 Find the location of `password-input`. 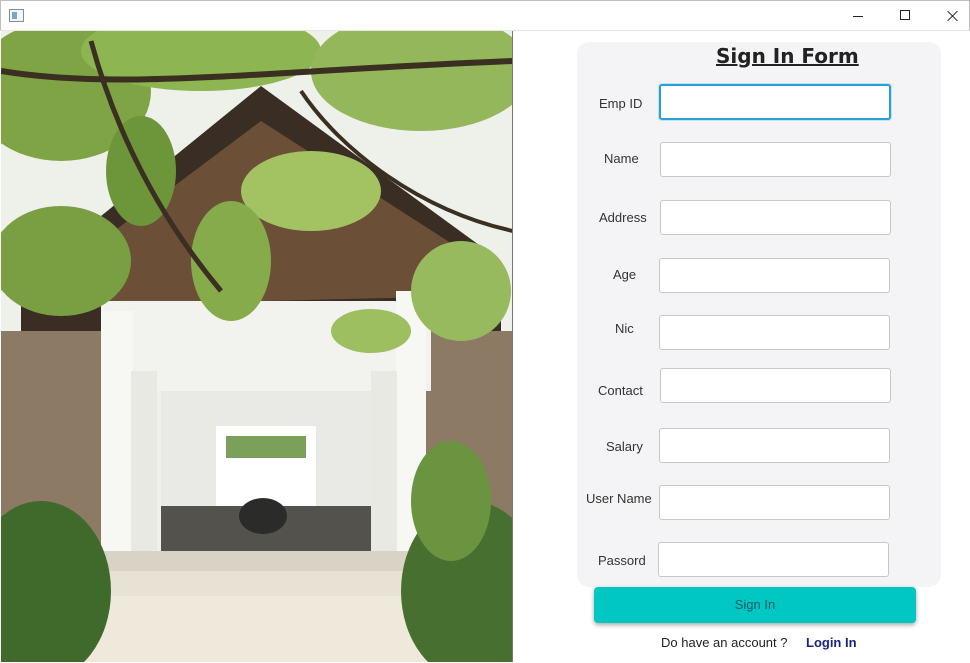

password-input is located at coordinates (773, 559).